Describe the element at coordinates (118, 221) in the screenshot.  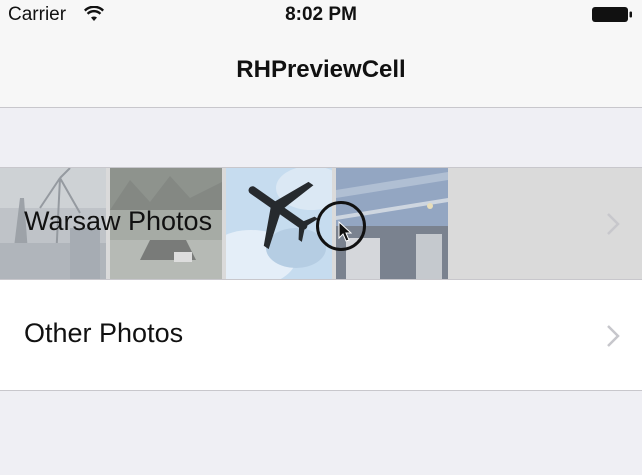
I see `row-label: Warsaw Photos` at that location.